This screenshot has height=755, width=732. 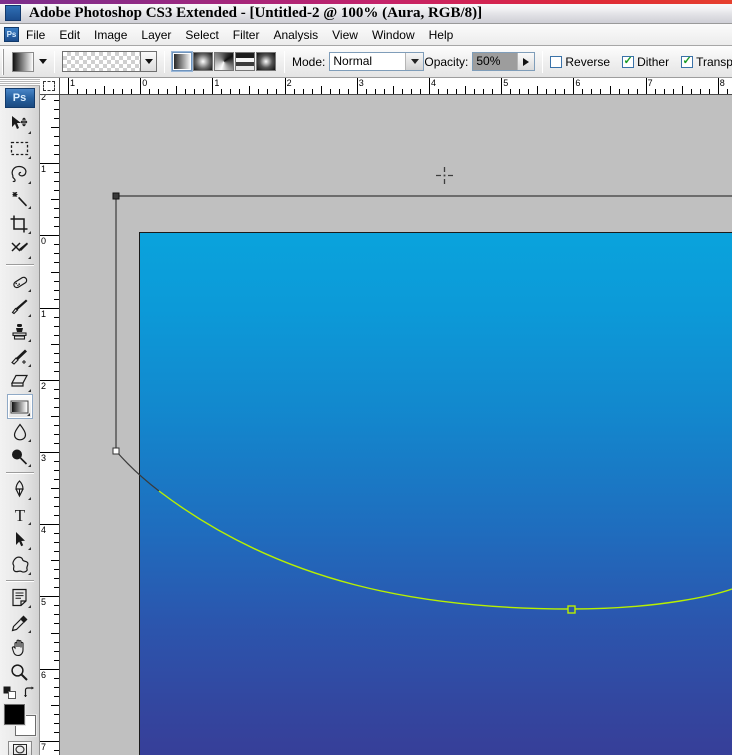 I want to click on healing-brush-tool, so click(x=20, y=281).